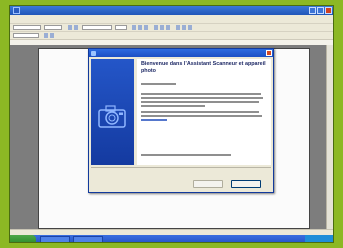  Describe the element at coordinates (156, 27) in the screenshot. I see `align-left-button` at that location.